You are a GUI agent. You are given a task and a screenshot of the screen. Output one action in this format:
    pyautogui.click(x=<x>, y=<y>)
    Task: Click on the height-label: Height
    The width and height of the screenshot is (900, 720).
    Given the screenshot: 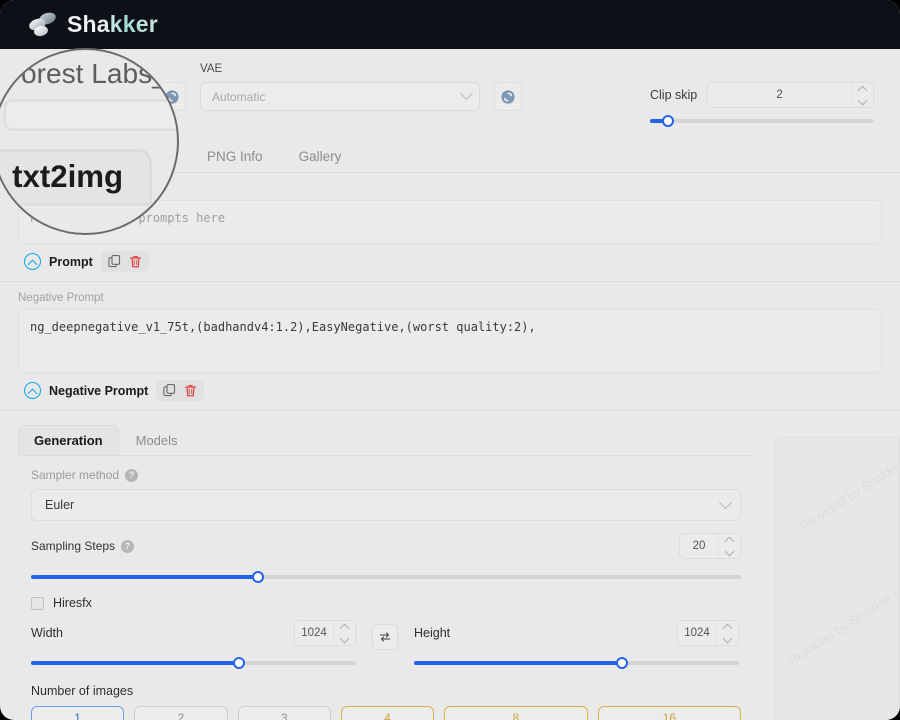 What is the action you would take?
    pyautogui.click(x=432, y=633)
    